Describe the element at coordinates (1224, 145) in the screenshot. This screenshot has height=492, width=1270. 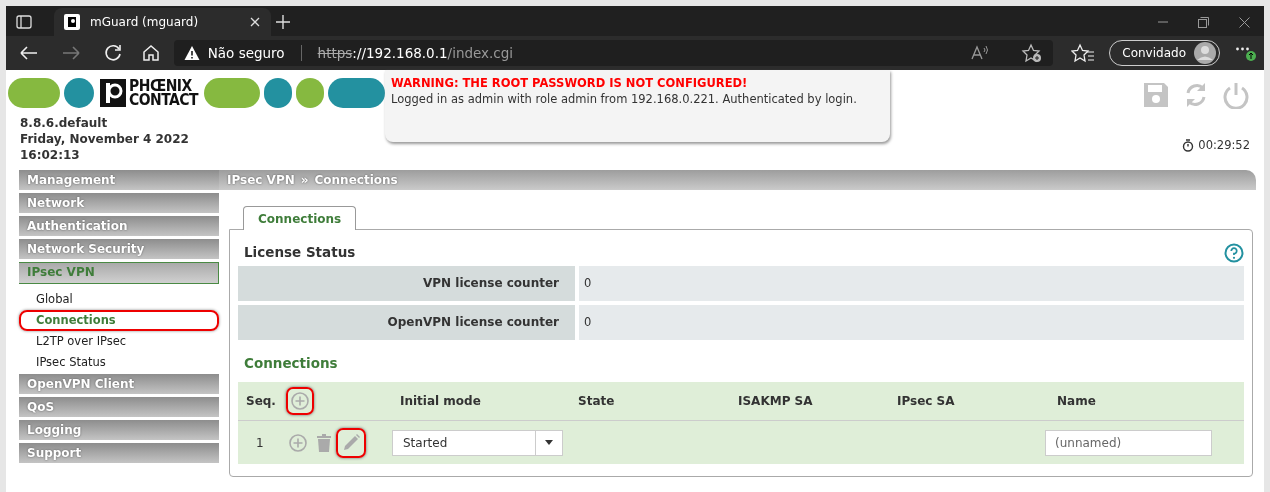
I see `session-timer: 00:29:52` at that location.